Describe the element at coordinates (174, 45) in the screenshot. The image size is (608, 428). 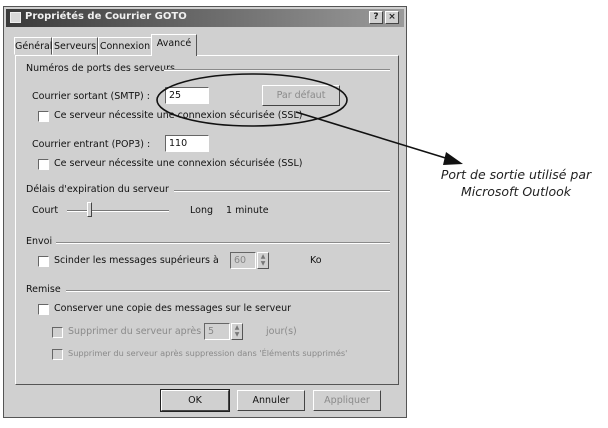
I see `tab-advanced: Avancé` at that location.